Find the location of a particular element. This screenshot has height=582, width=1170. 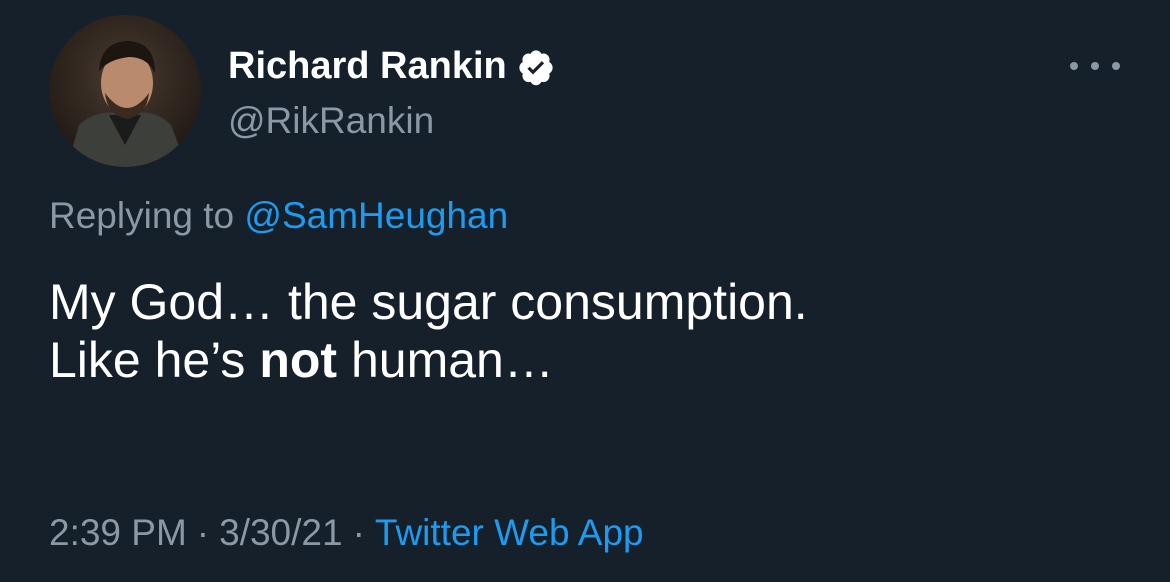

tweet-metadata: 2:39 PM · 3/30/21 · Twitter Web App is located at coordinates (346, 533).